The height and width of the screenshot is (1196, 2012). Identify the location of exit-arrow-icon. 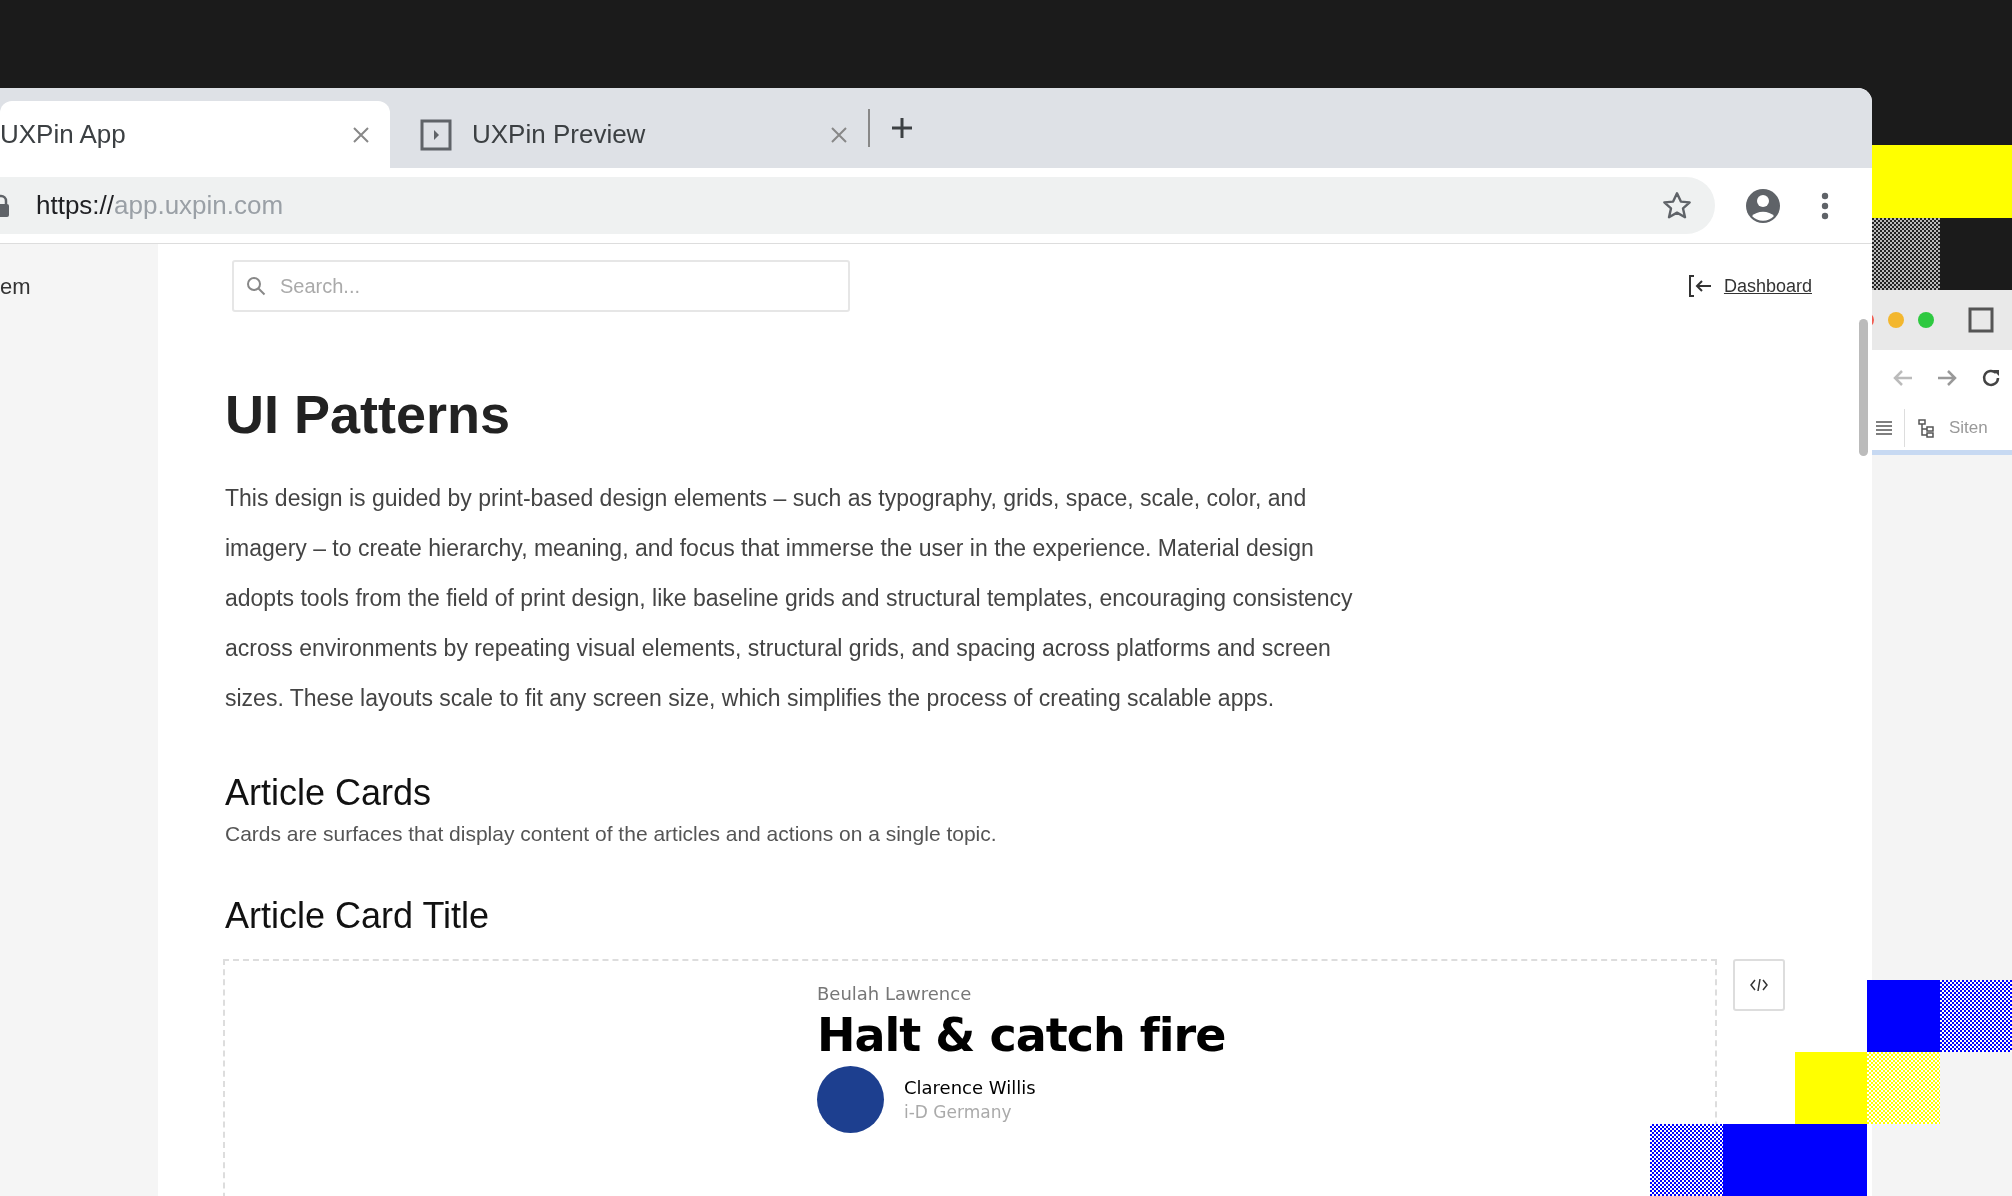
(1699, 286).